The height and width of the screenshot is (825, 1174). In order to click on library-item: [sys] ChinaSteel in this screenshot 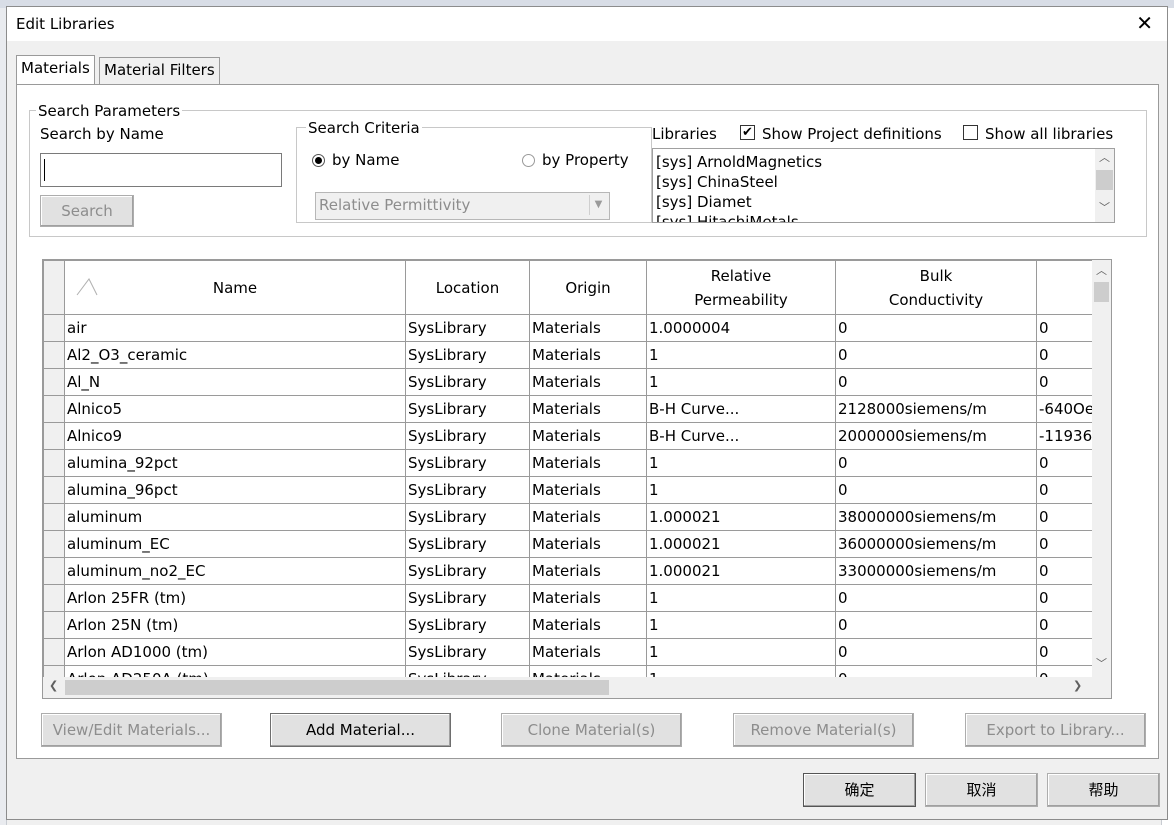, I will do `click(717, 182)`.